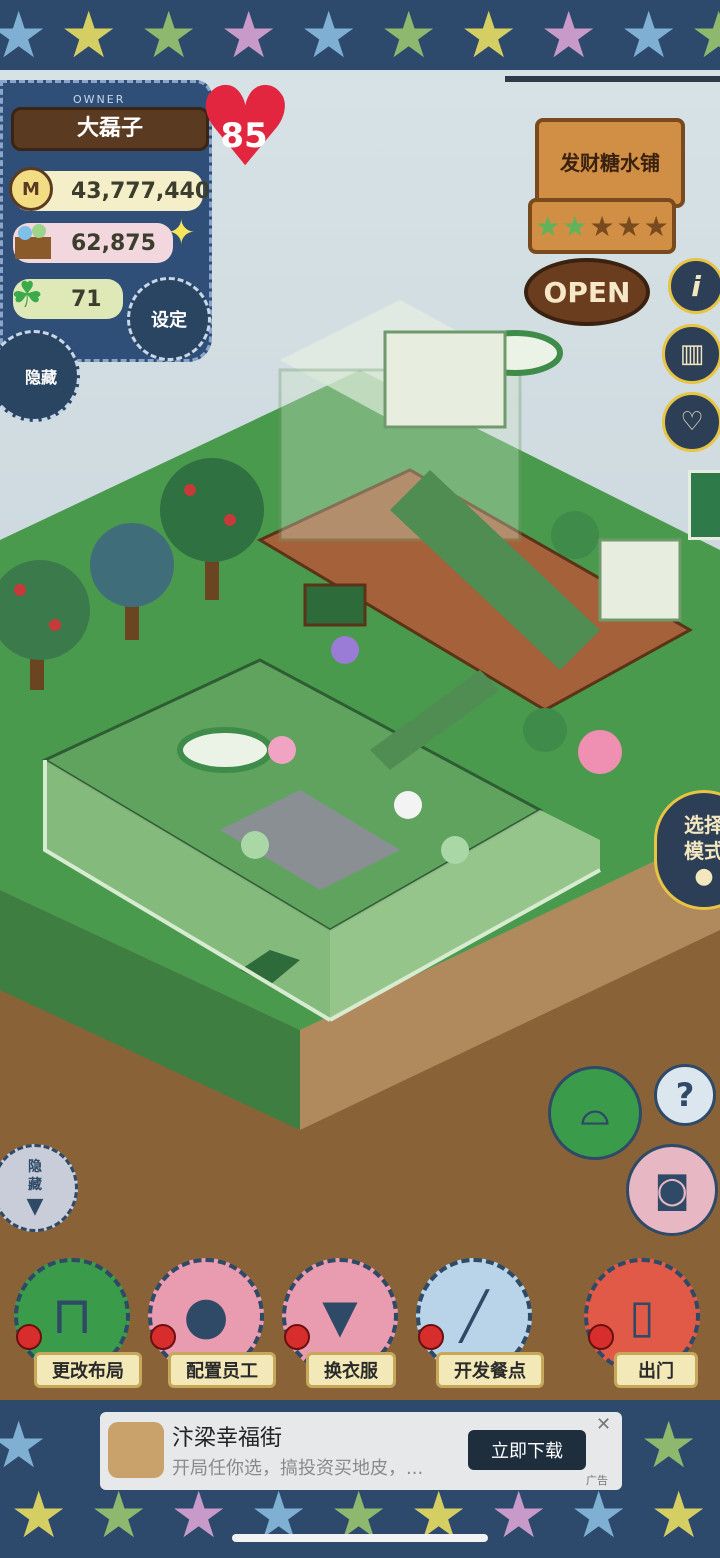 The image size is (720, 1558). I want to click on shop-rating-sign: ★ ★ ★ ★ ★, so click(602, 226).